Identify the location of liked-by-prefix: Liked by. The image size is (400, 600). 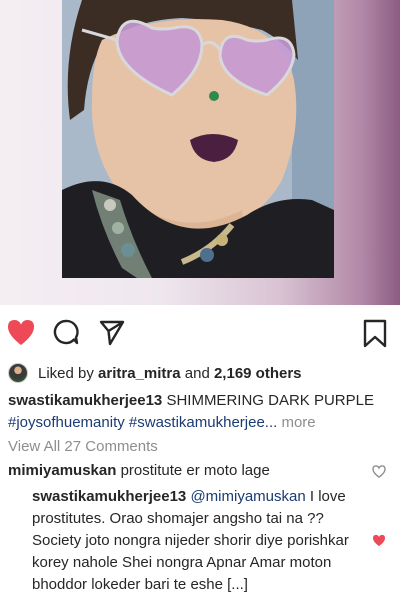
(66, 373).